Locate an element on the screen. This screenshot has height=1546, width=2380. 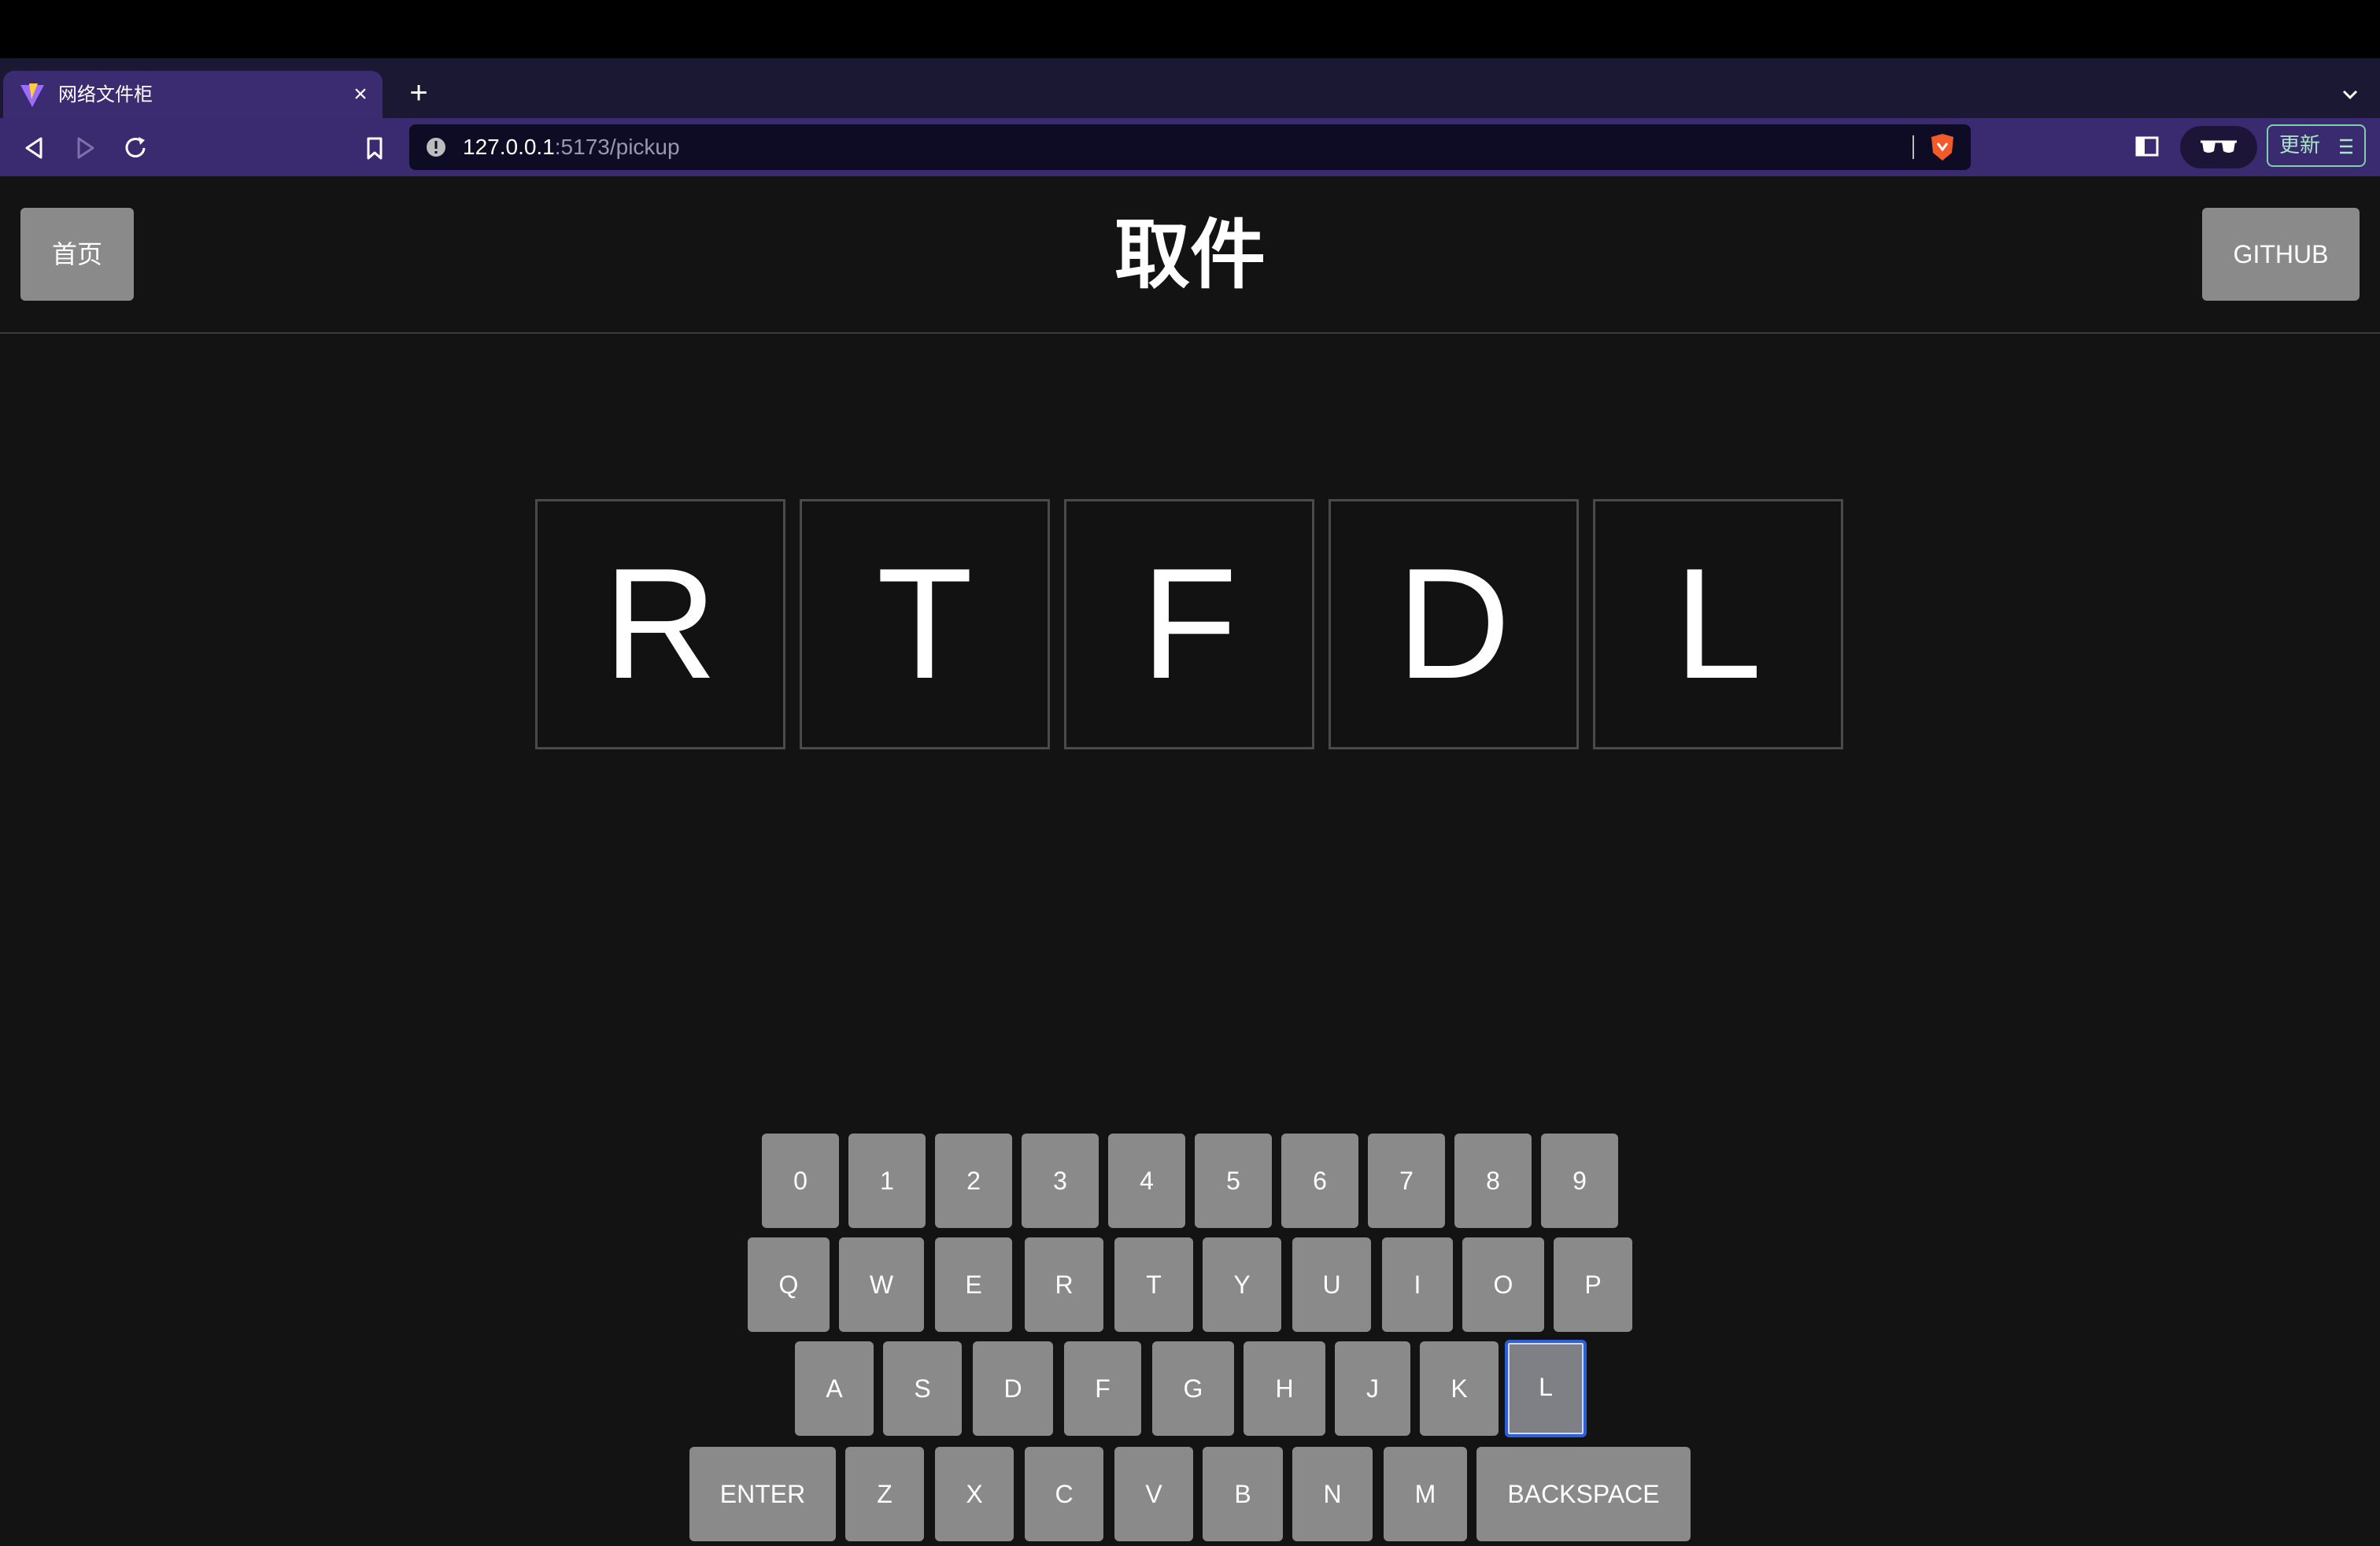
key-y: Y is located at coordinates (1242, 1284).